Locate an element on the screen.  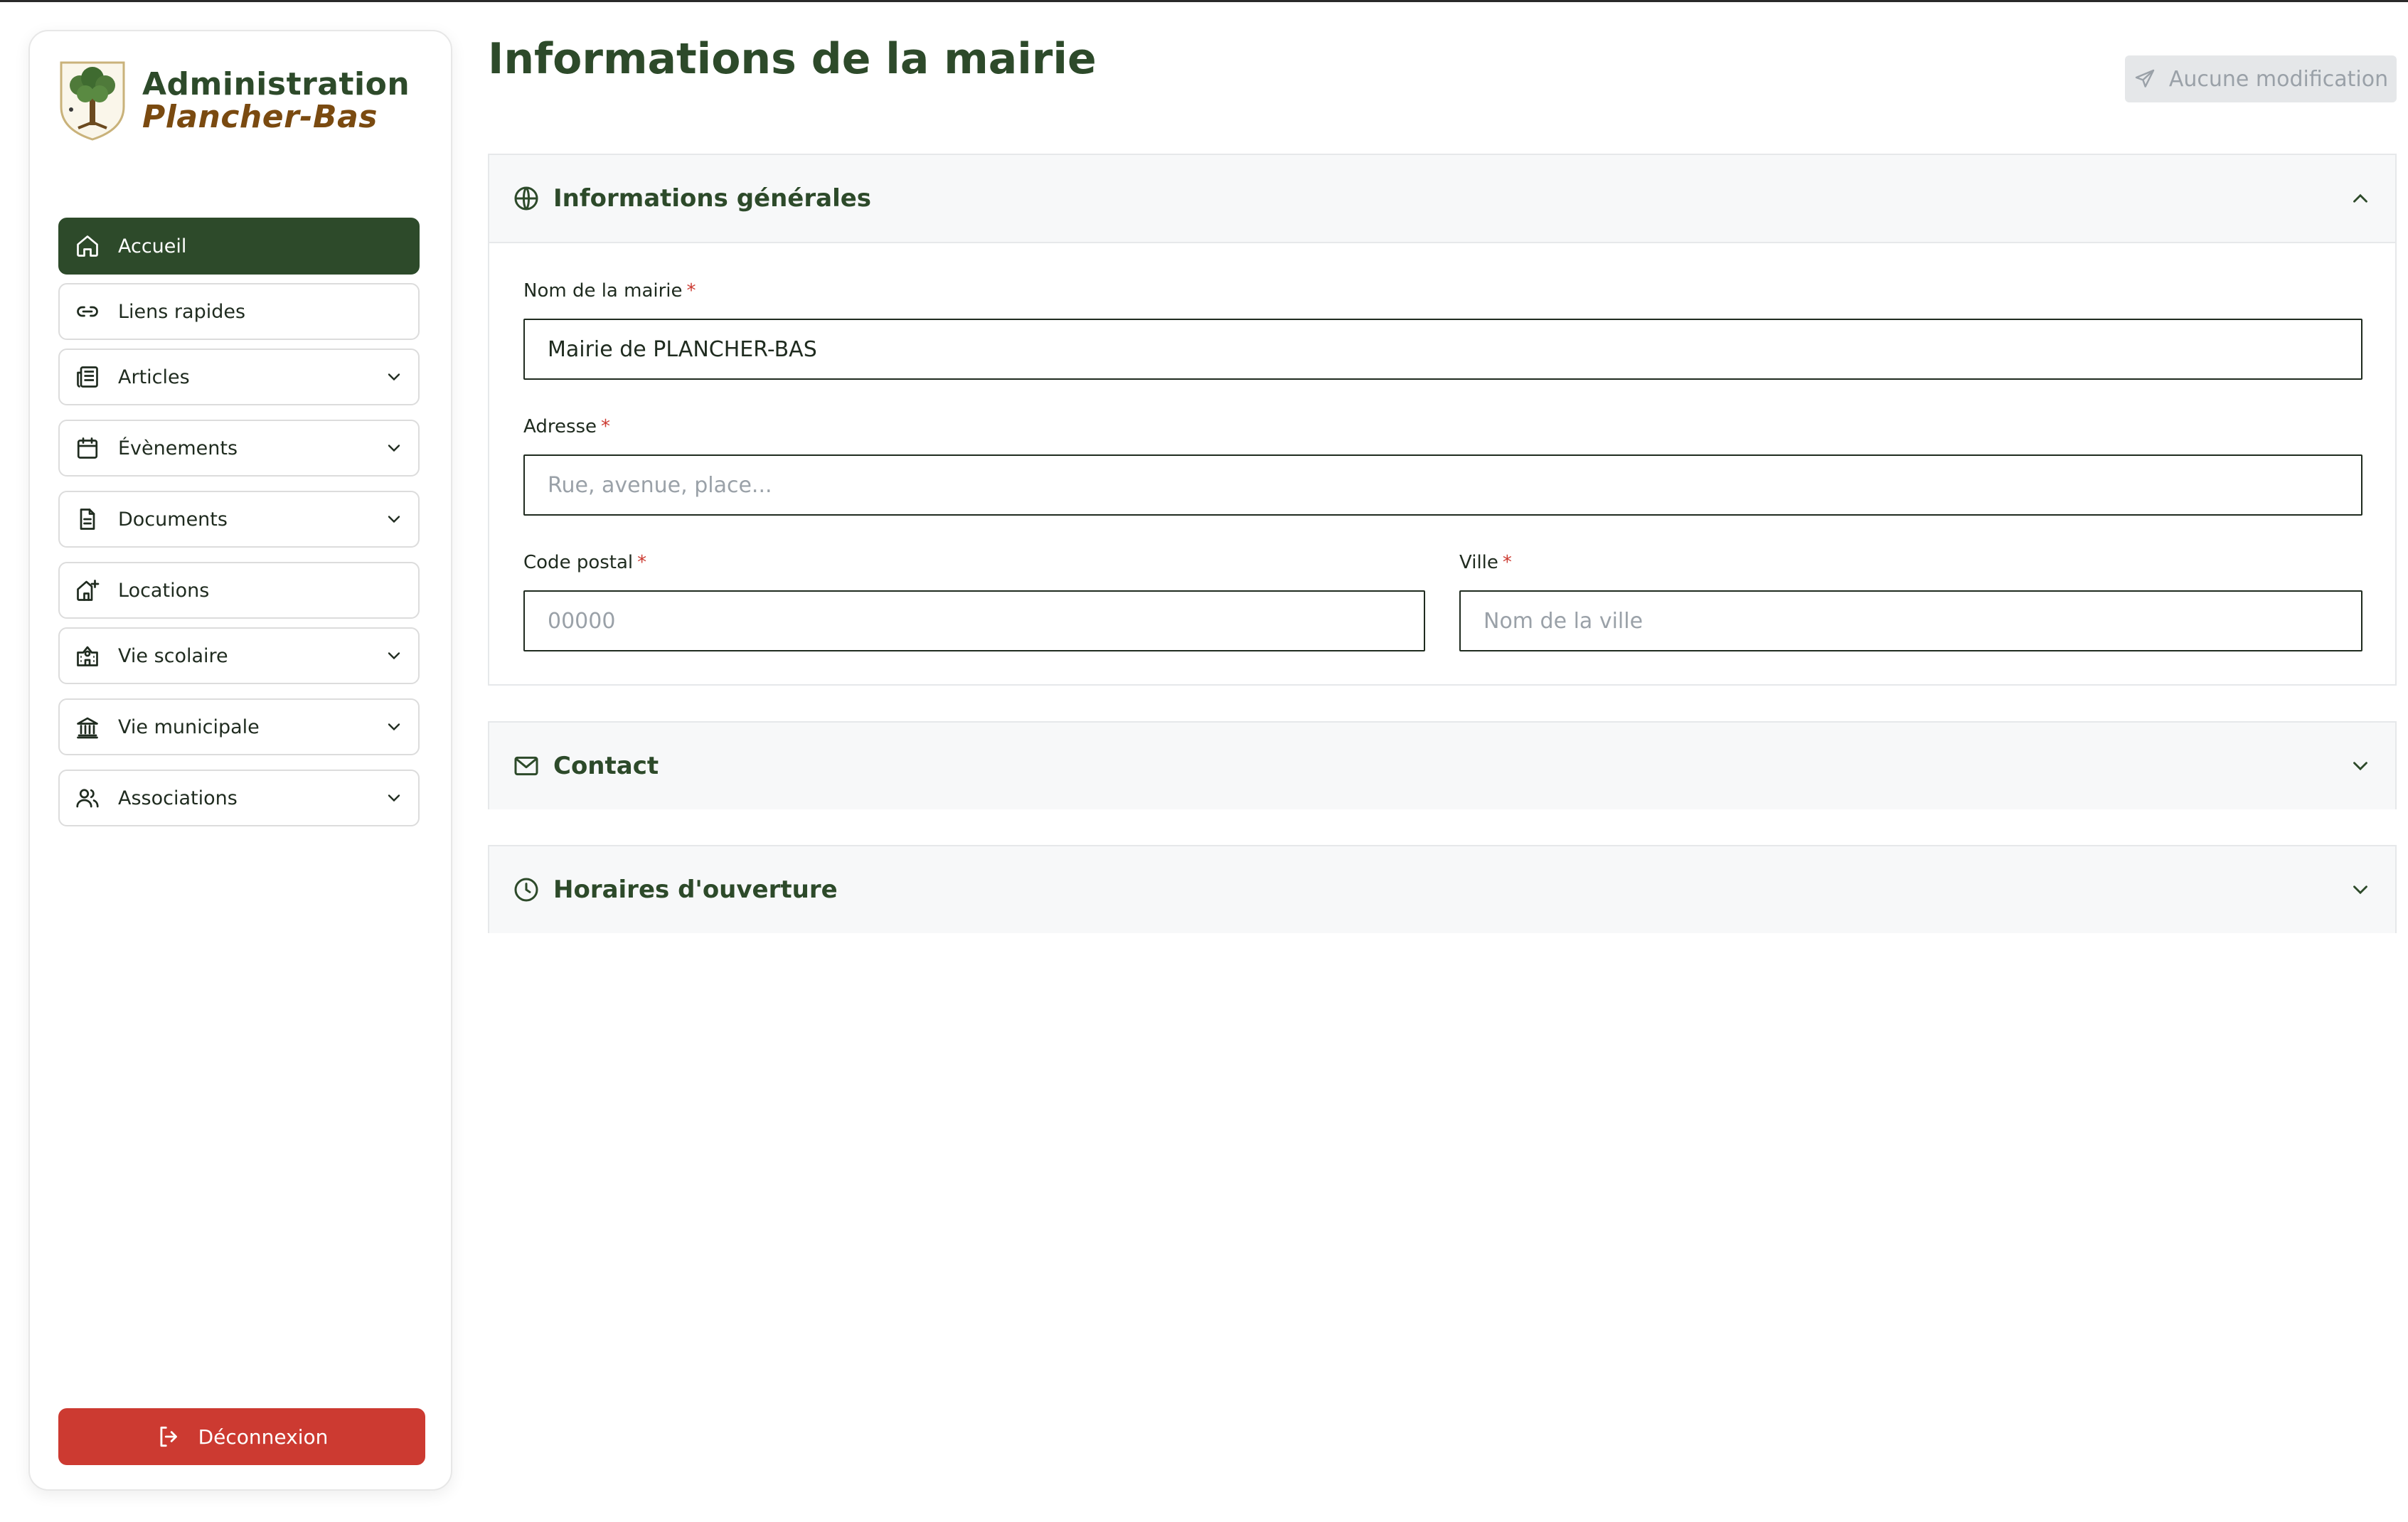
calendar-icon is located at coordinates (87, 448).